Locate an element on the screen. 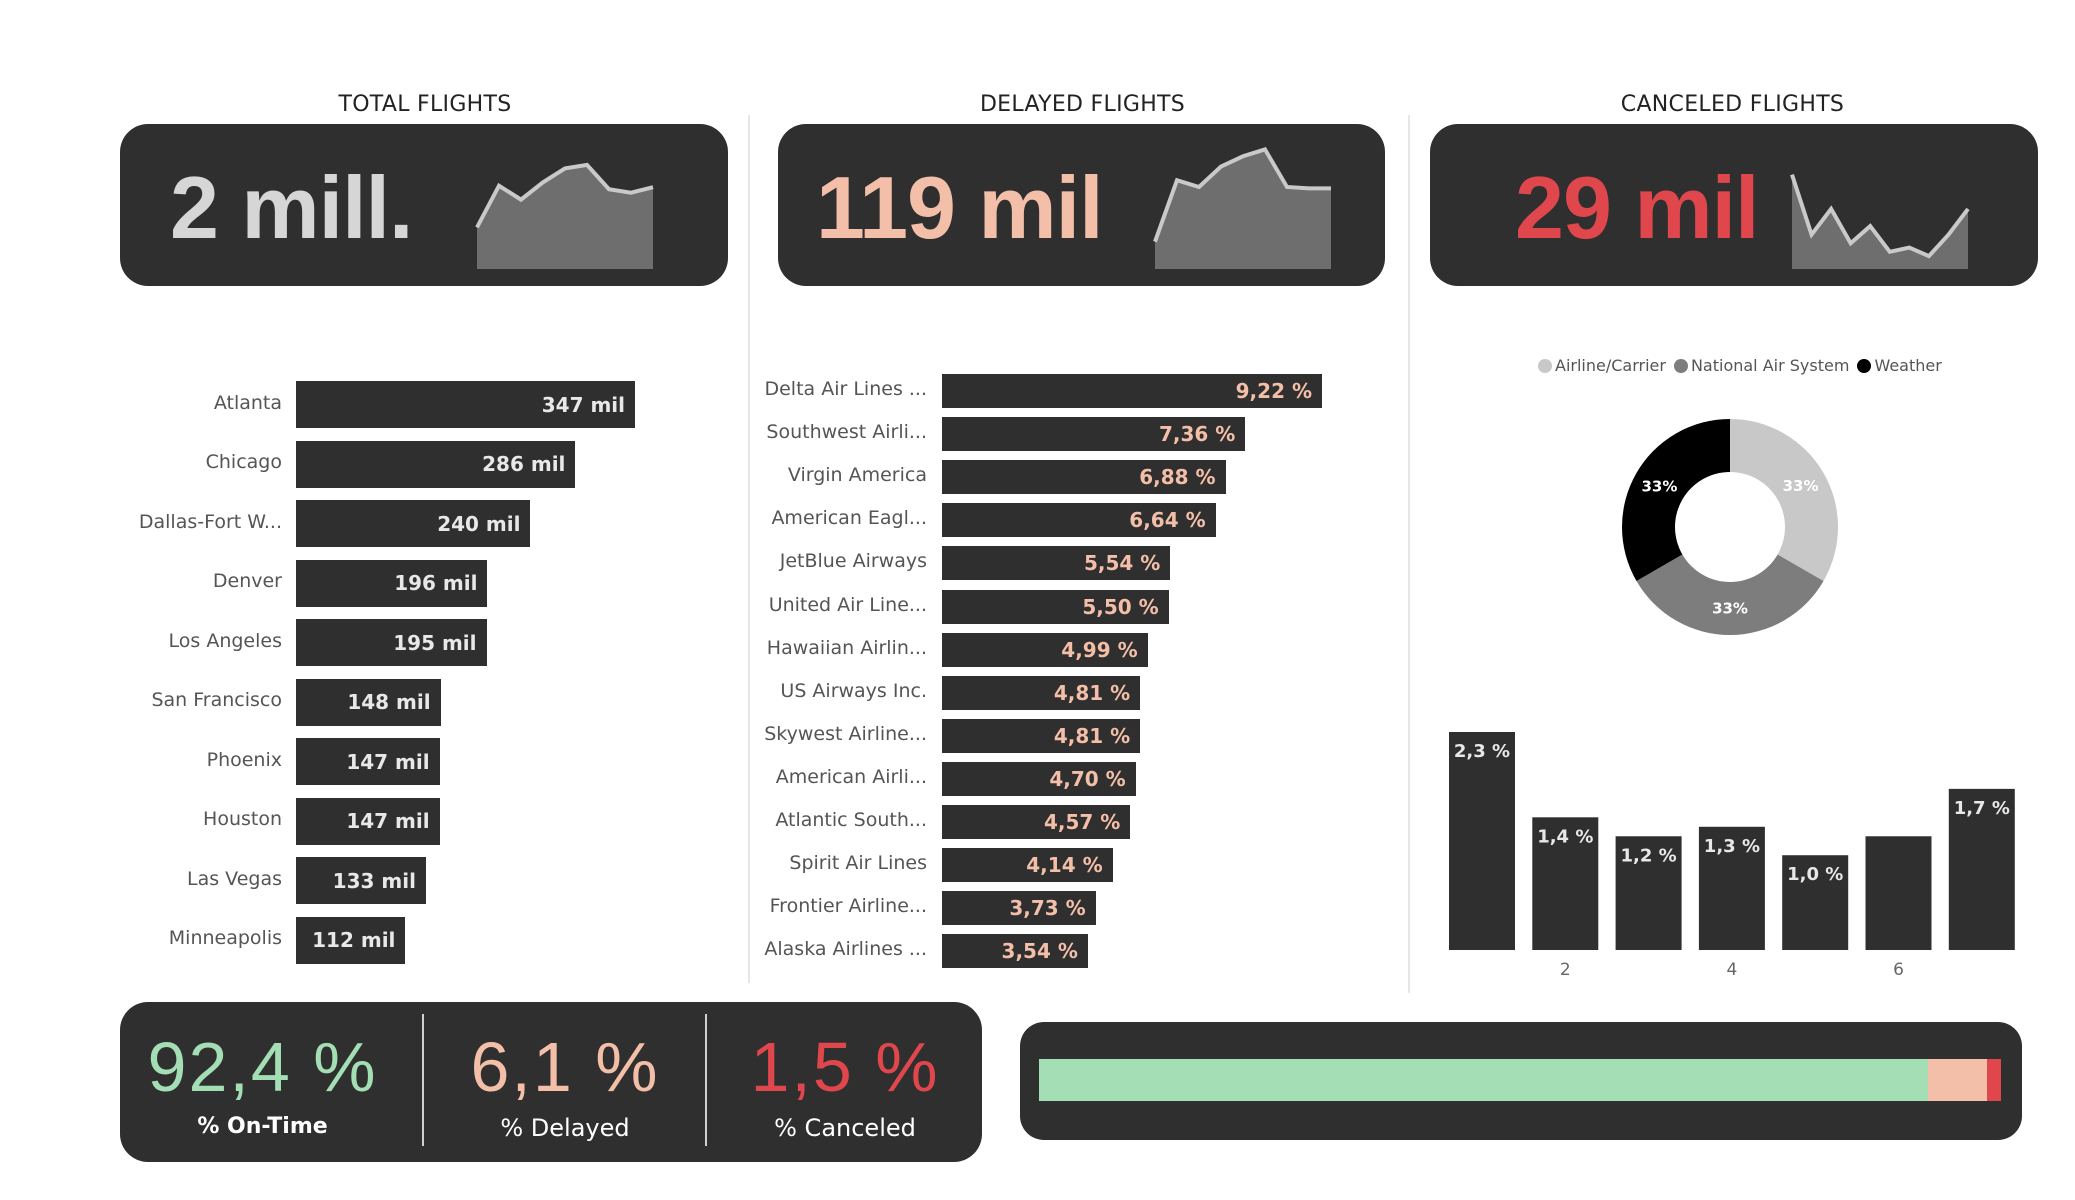 The height and width of the screenshot is (1200, 2075). bar-category-label: Houston is located at coordinates (242, 819).